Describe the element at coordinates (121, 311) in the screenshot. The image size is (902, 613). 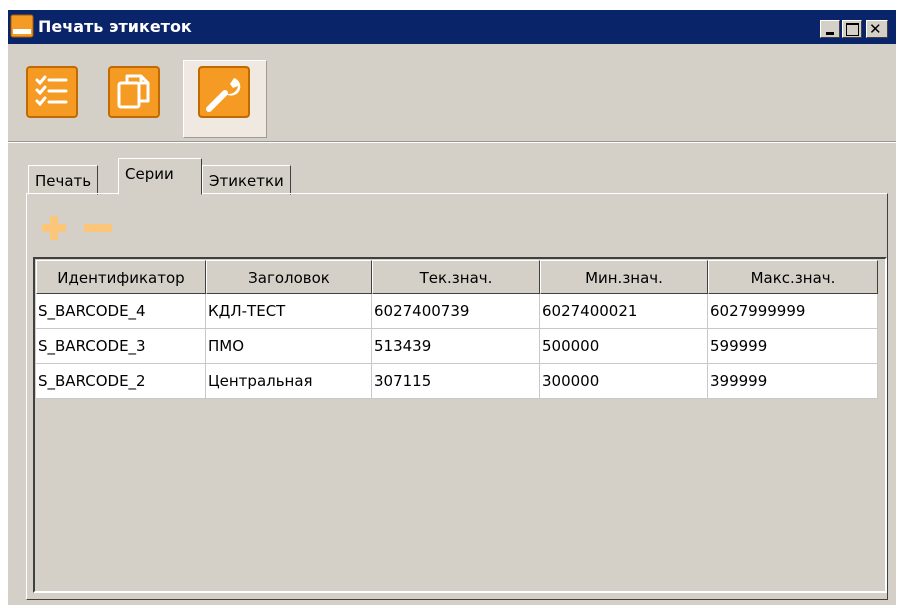
I see `table-cell: S_BARCODE_4` at that location.